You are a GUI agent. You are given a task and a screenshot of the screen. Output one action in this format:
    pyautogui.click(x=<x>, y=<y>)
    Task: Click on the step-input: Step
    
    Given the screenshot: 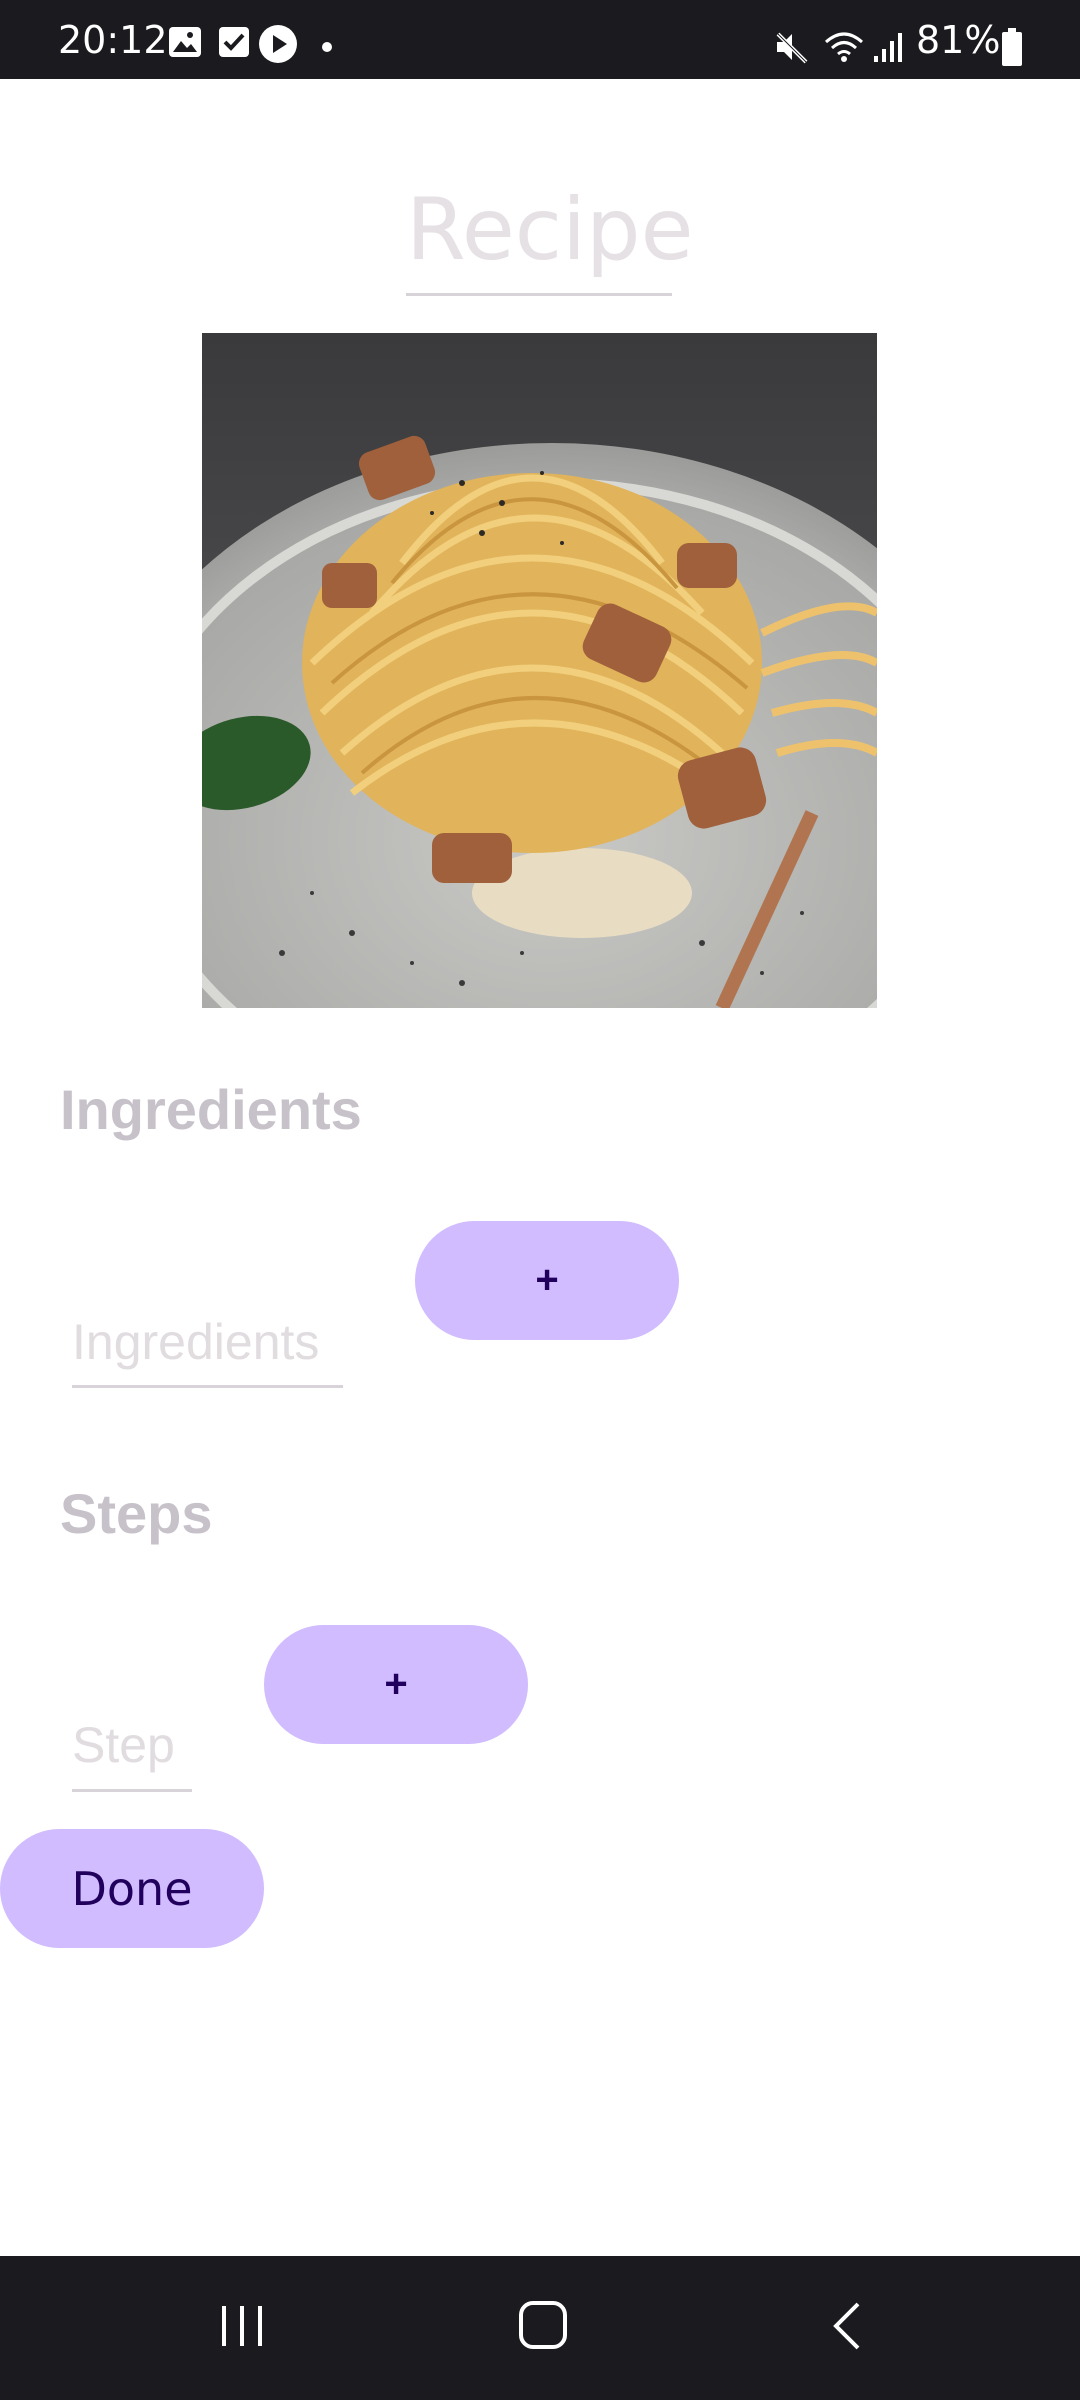 What is the action you would take?
    pyautogui.click(x=123, y=1745)
    